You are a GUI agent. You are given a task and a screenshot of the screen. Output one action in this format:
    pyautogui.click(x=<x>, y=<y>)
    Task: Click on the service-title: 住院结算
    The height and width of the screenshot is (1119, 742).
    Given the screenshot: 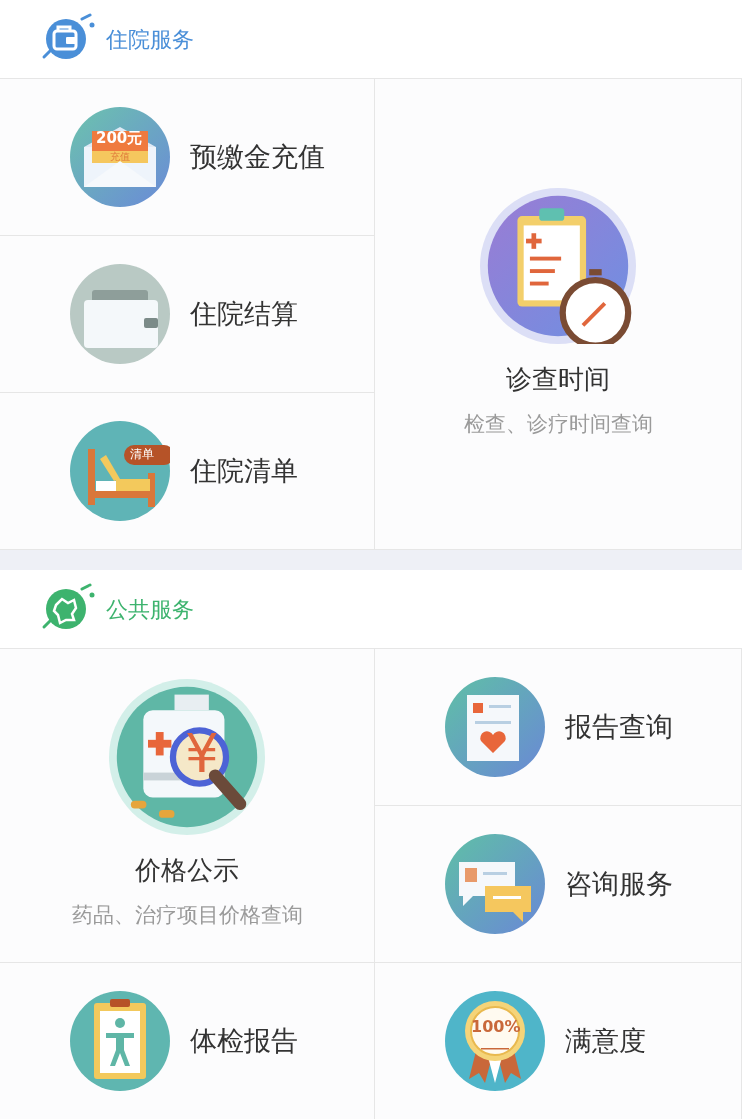 What is the action you would take?
    pyautogui.click(x=244, y=313)
    